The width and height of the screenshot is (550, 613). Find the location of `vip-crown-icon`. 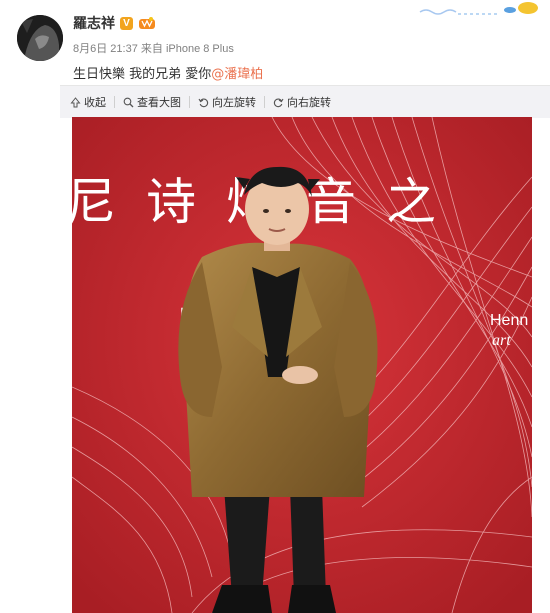

vip-crown-icon is located at coordinates (147, 23).